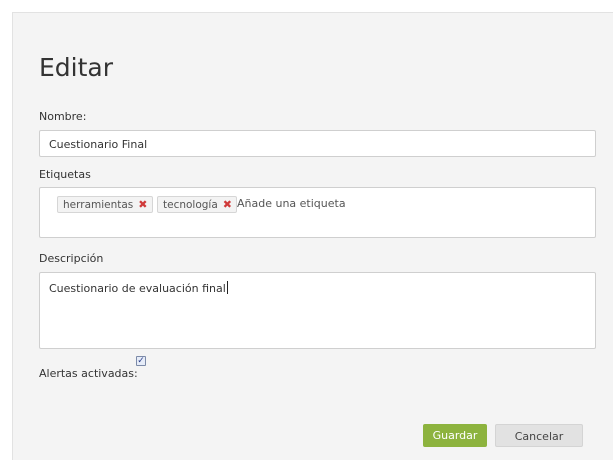 The width and height of the screenshot is (613, 460). I want to click on description-text: Cuestionario de evaluación final, so click(137, 288).